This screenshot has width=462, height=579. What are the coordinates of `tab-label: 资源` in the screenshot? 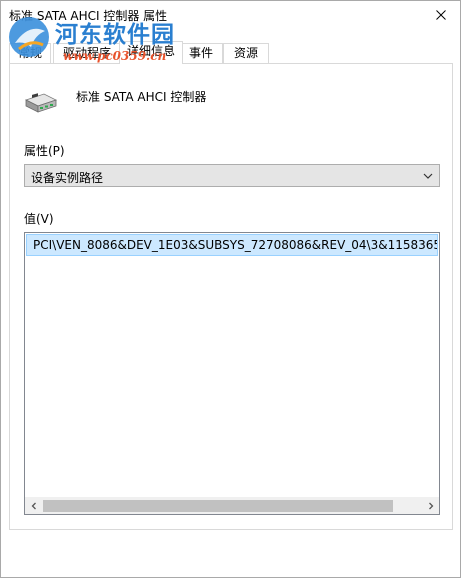 It's located at (245, 53).